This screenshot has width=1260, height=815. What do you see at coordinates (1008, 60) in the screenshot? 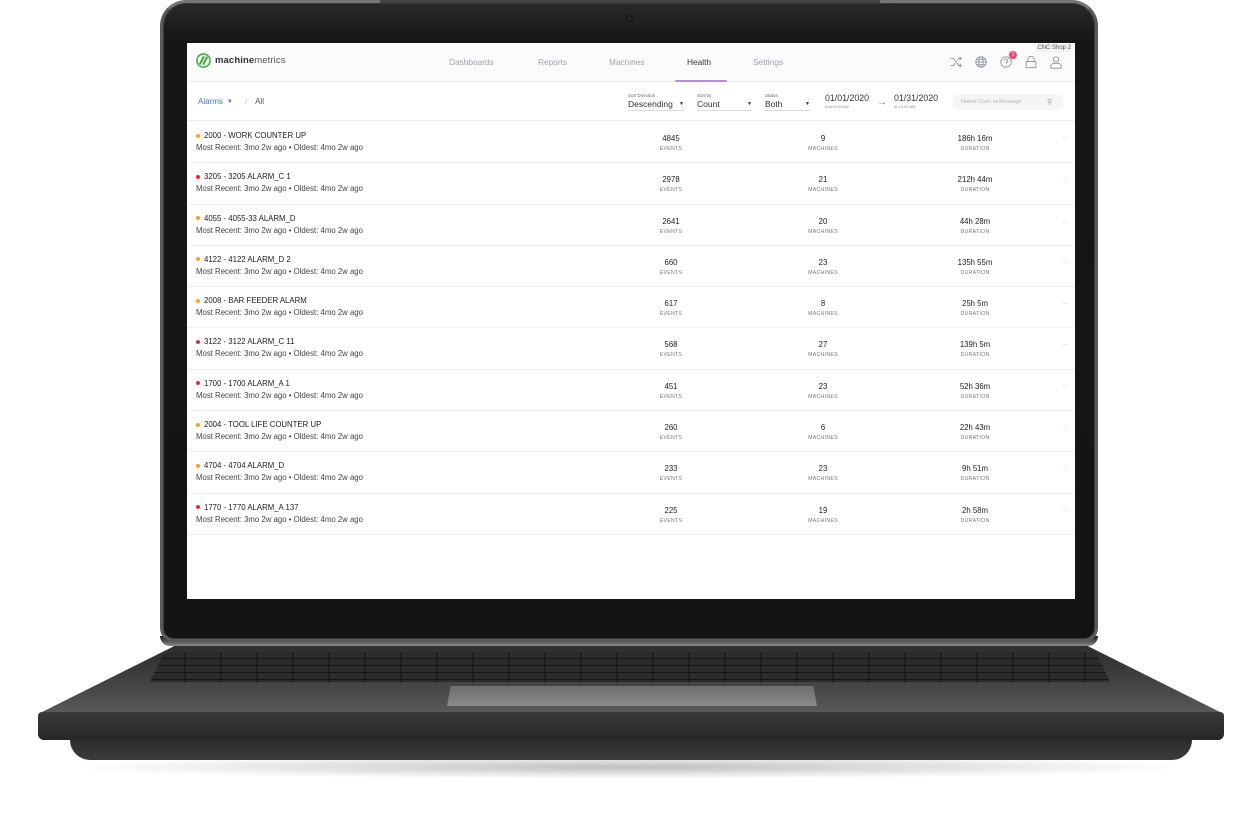
I see `help-icon: 1` at bounding box center [1008, 60].